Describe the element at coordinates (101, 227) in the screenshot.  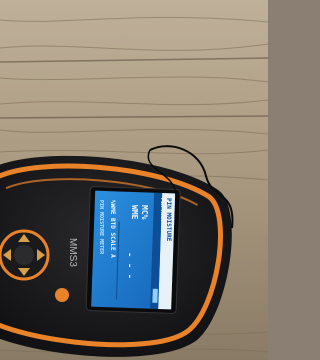
I see `screen-footer: PIN MOISTURE METER` at that location.